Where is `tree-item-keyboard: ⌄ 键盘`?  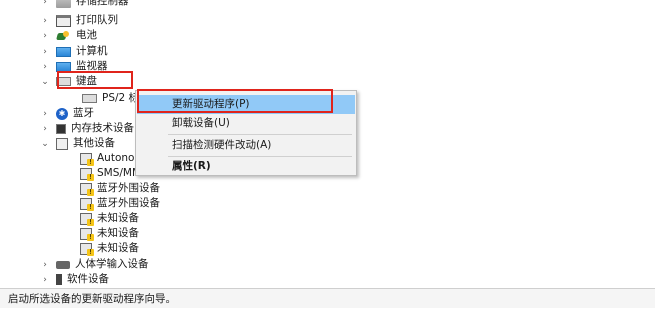
tree-item-keyboard: ⌄ 键盘 is located at coordinates (68, 81).